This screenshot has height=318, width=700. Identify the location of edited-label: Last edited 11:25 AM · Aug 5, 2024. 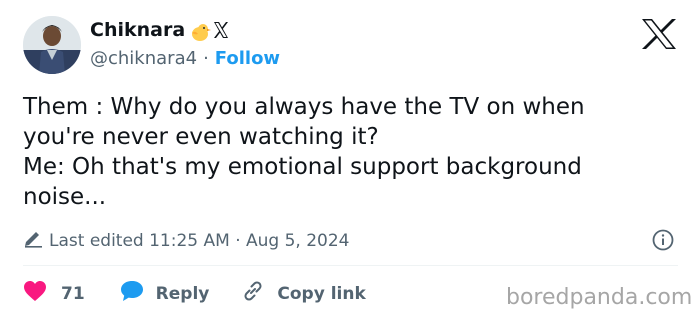
(199, 240).